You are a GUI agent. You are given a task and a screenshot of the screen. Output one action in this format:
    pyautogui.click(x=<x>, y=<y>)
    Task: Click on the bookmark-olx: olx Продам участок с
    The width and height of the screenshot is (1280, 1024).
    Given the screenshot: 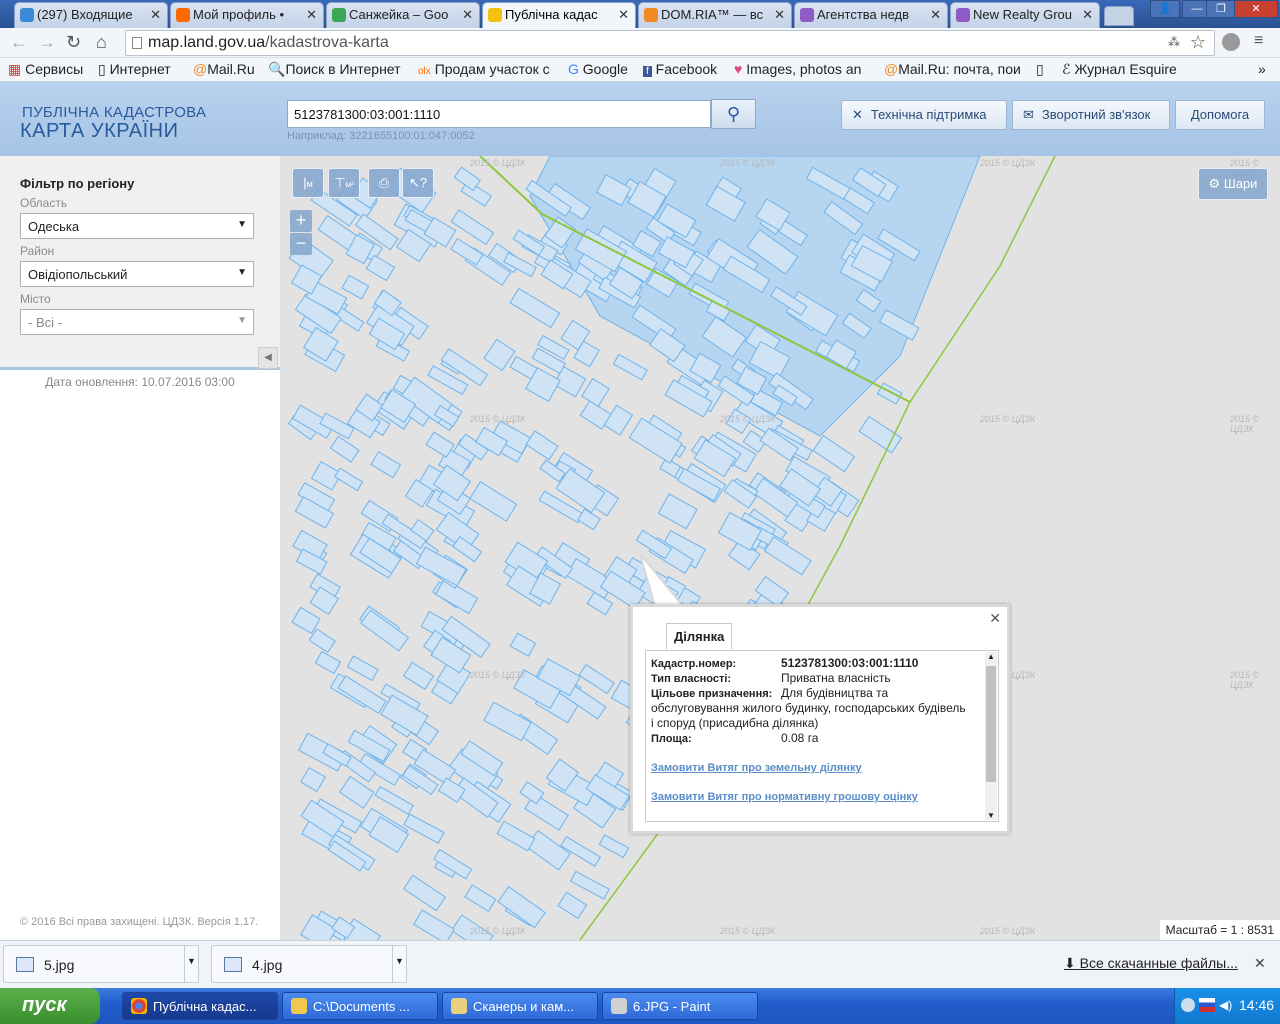 What is the action you would take?
    pyautogui.click(x=484, y=69)
    